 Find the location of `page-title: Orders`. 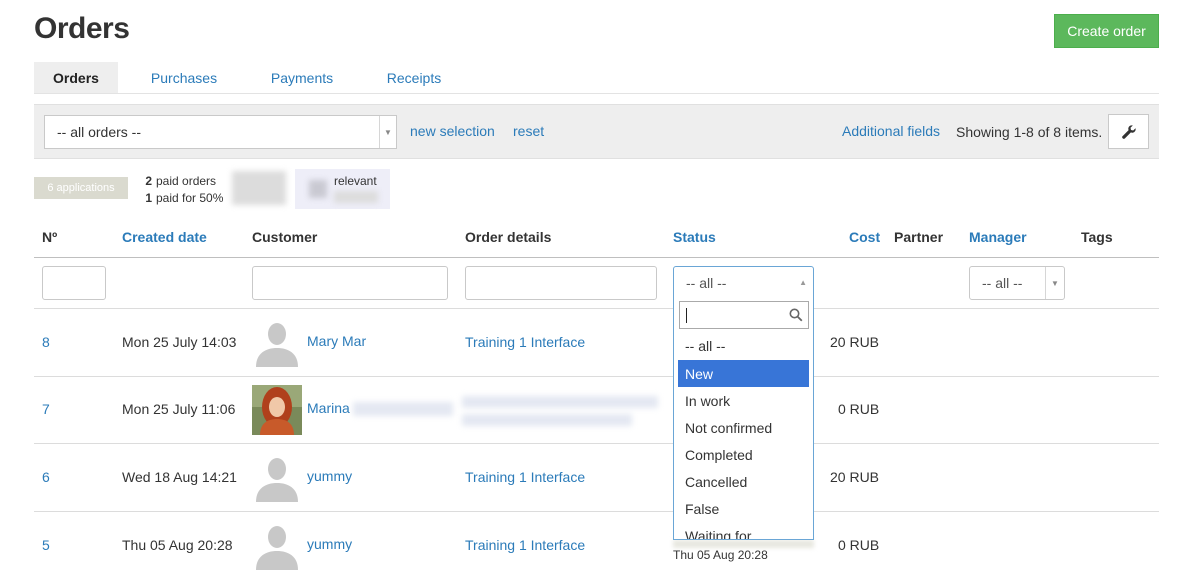

page-title: Orders is located at coordinates (82, 28).